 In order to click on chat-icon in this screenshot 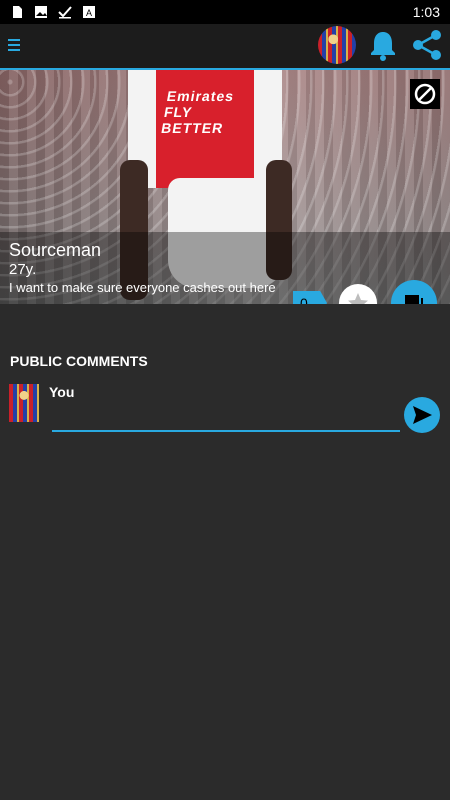, I will do `click(414, 299)`.